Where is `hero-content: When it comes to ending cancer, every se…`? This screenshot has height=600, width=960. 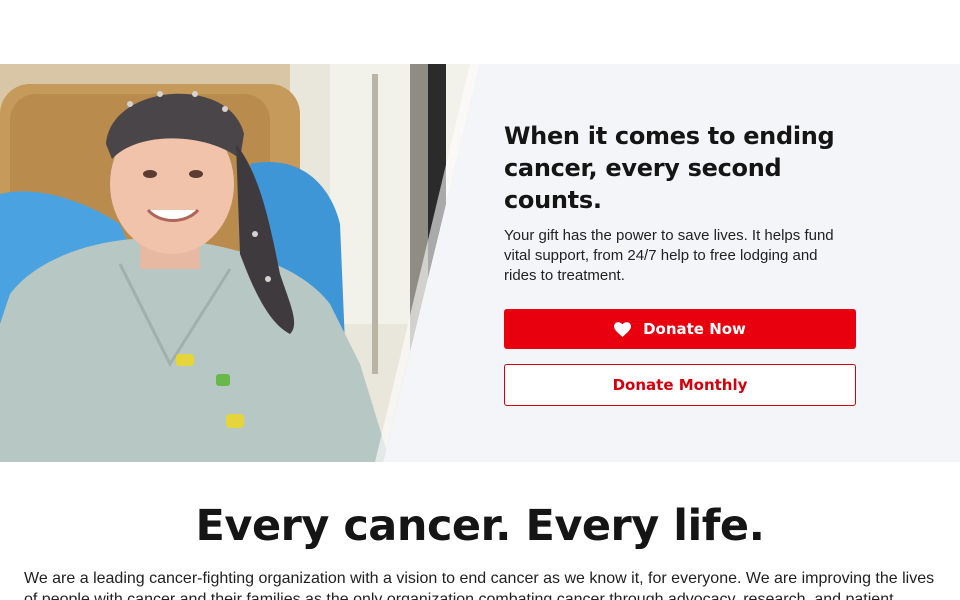
hero-content: When it comes to ending cancer, every se… is located at coordinates (684, 203).